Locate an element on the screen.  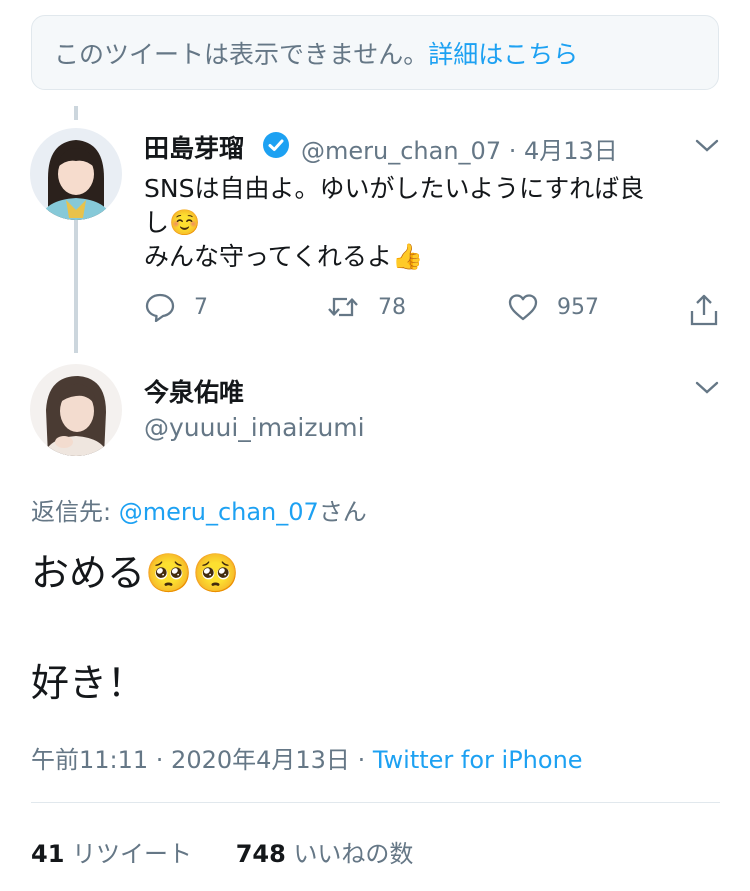
reply-icon is located at coordinates (160, 307).